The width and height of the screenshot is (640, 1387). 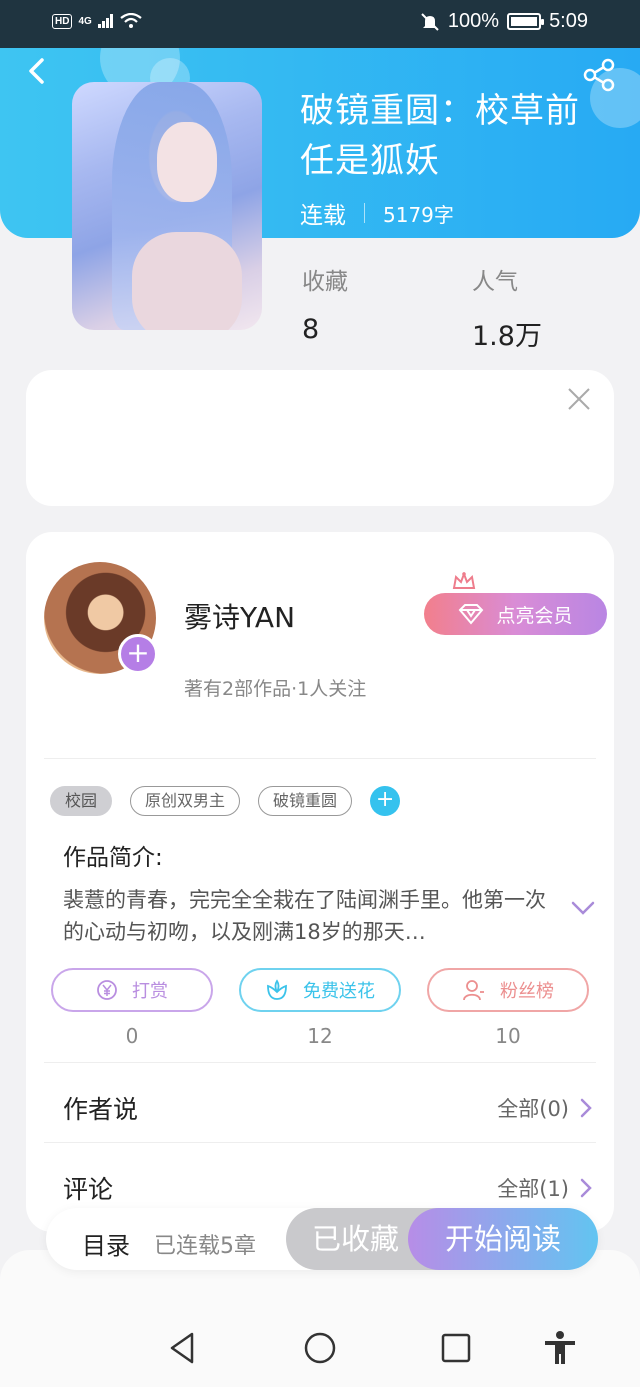 What do you see at coordinates (113, 858) in the screenshot?
I see `intro-heading: 作品简介:` at bounding box center [113, 858].